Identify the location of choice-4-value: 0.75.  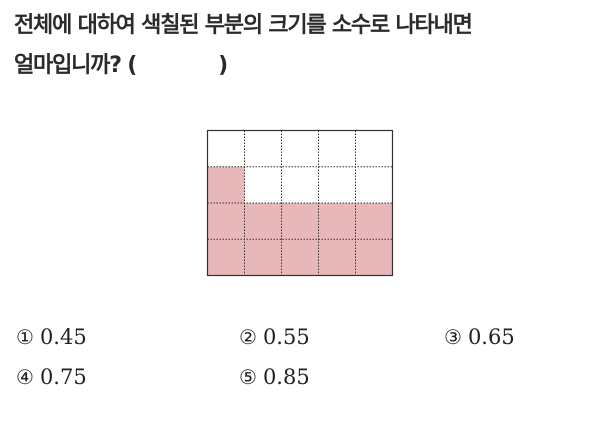
(63, 377).